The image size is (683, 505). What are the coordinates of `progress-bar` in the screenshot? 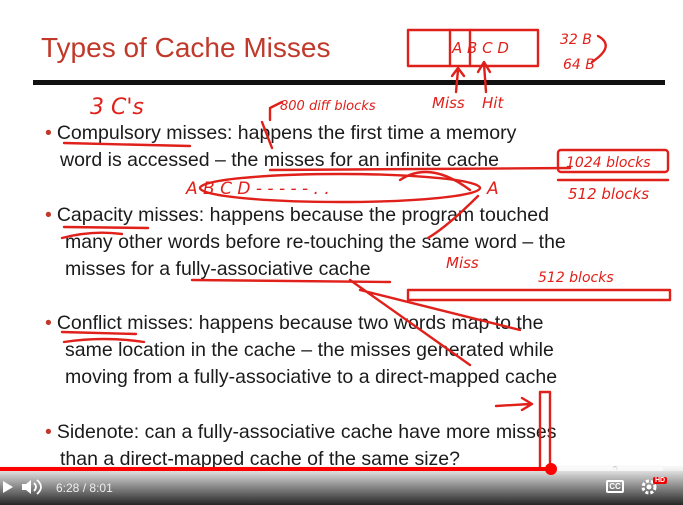 It's located at (341, 469).